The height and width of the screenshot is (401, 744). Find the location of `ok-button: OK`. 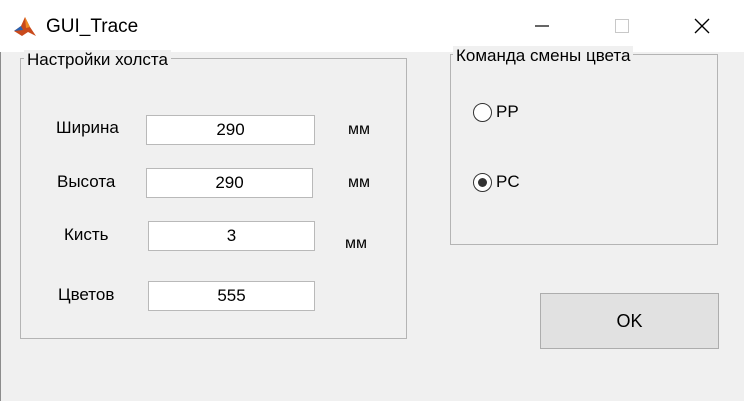

ok-button: OK is located at coordinates (629, 321).